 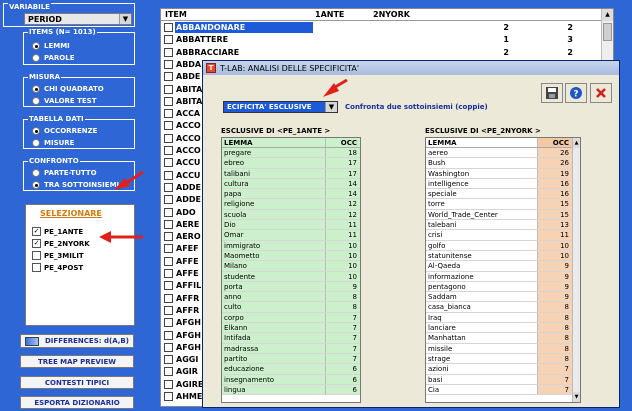 I want to click on arrow-tra-sottoinsiemi, so click(x=129, y=180).